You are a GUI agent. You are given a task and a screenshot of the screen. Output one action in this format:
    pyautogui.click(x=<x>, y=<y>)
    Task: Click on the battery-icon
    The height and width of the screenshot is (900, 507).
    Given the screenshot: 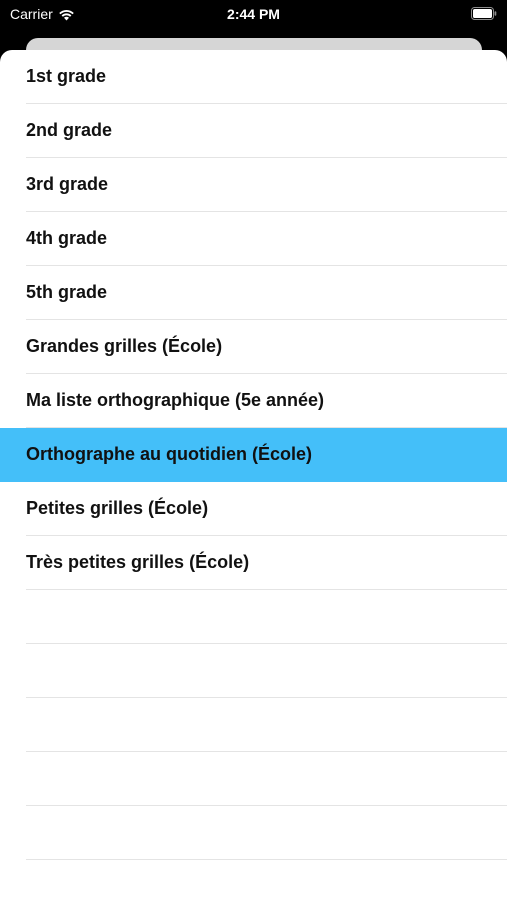 What is the action you would take?
    pyautogui.click(x=484, y=13)
    